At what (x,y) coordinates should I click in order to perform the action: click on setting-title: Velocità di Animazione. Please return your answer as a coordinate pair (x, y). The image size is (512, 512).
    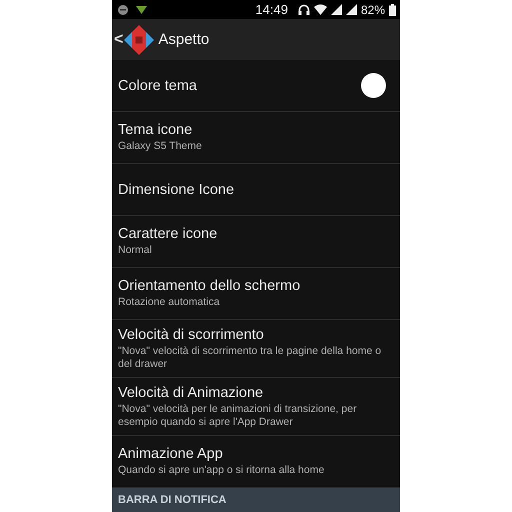
    Looking at the image, I should click on (191, 392).